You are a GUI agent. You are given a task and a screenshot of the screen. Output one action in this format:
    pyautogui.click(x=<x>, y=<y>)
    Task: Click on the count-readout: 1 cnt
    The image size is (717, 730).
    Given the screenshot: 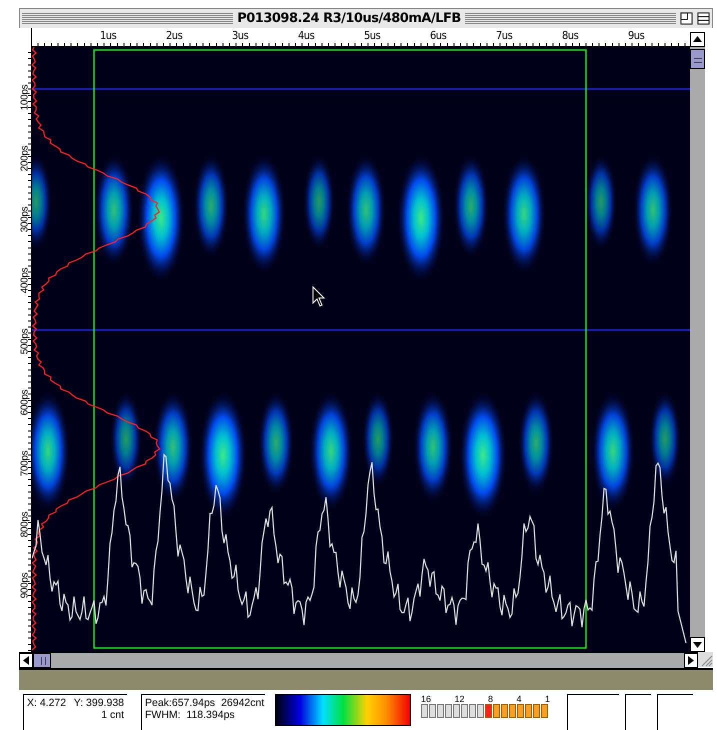 What is the action you would take?
    pyautogui.click(x=112, y=715)
    